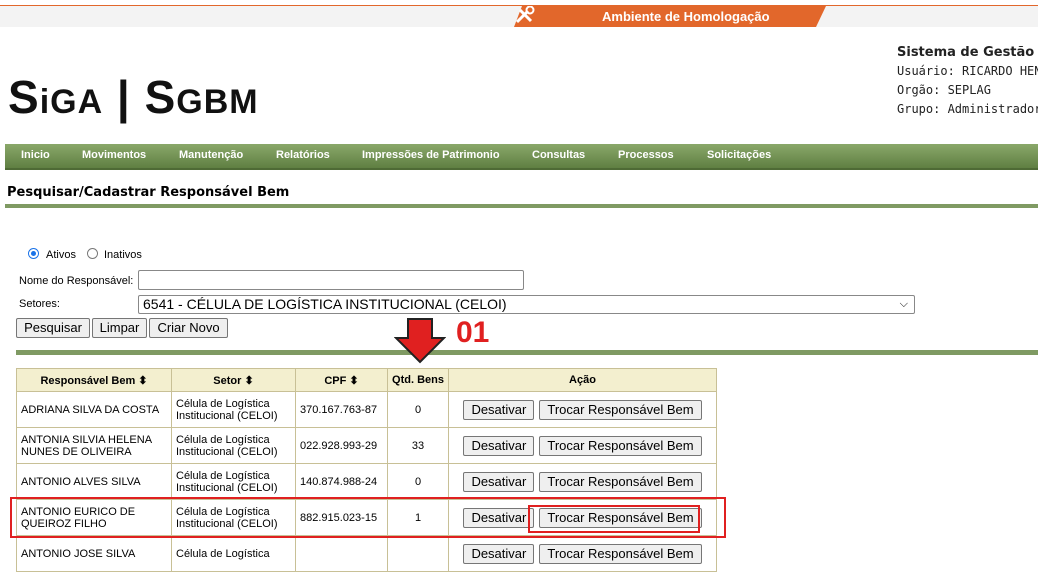 This screenshot has width=1038, height=572. I want to click on radio-inactive-label: Inativos, so click(123, 255).